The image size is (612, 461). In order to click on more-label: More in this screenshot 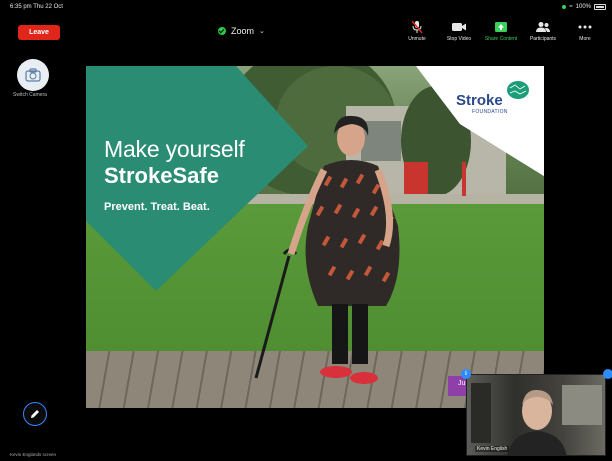, I will do `click(585, 39)`.